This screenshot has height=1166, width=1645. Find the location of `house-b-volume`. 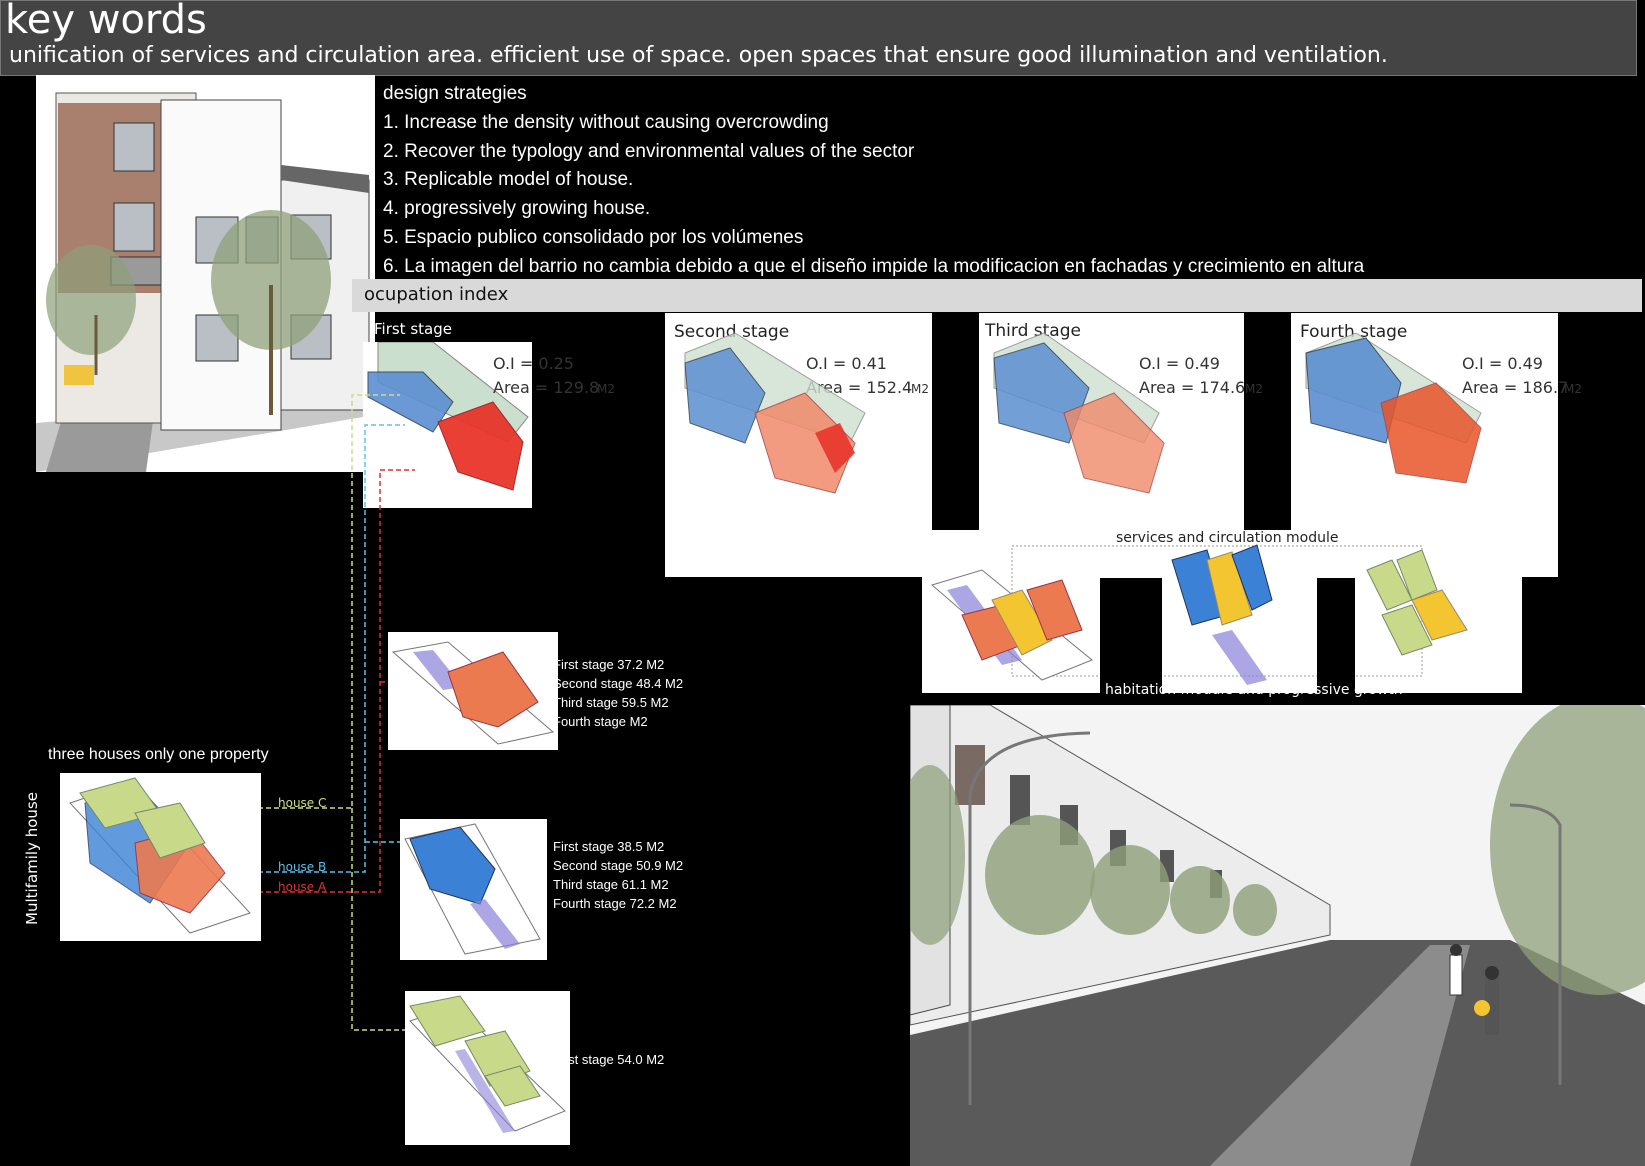

house-b-volume is located at coordinates (472, 889).